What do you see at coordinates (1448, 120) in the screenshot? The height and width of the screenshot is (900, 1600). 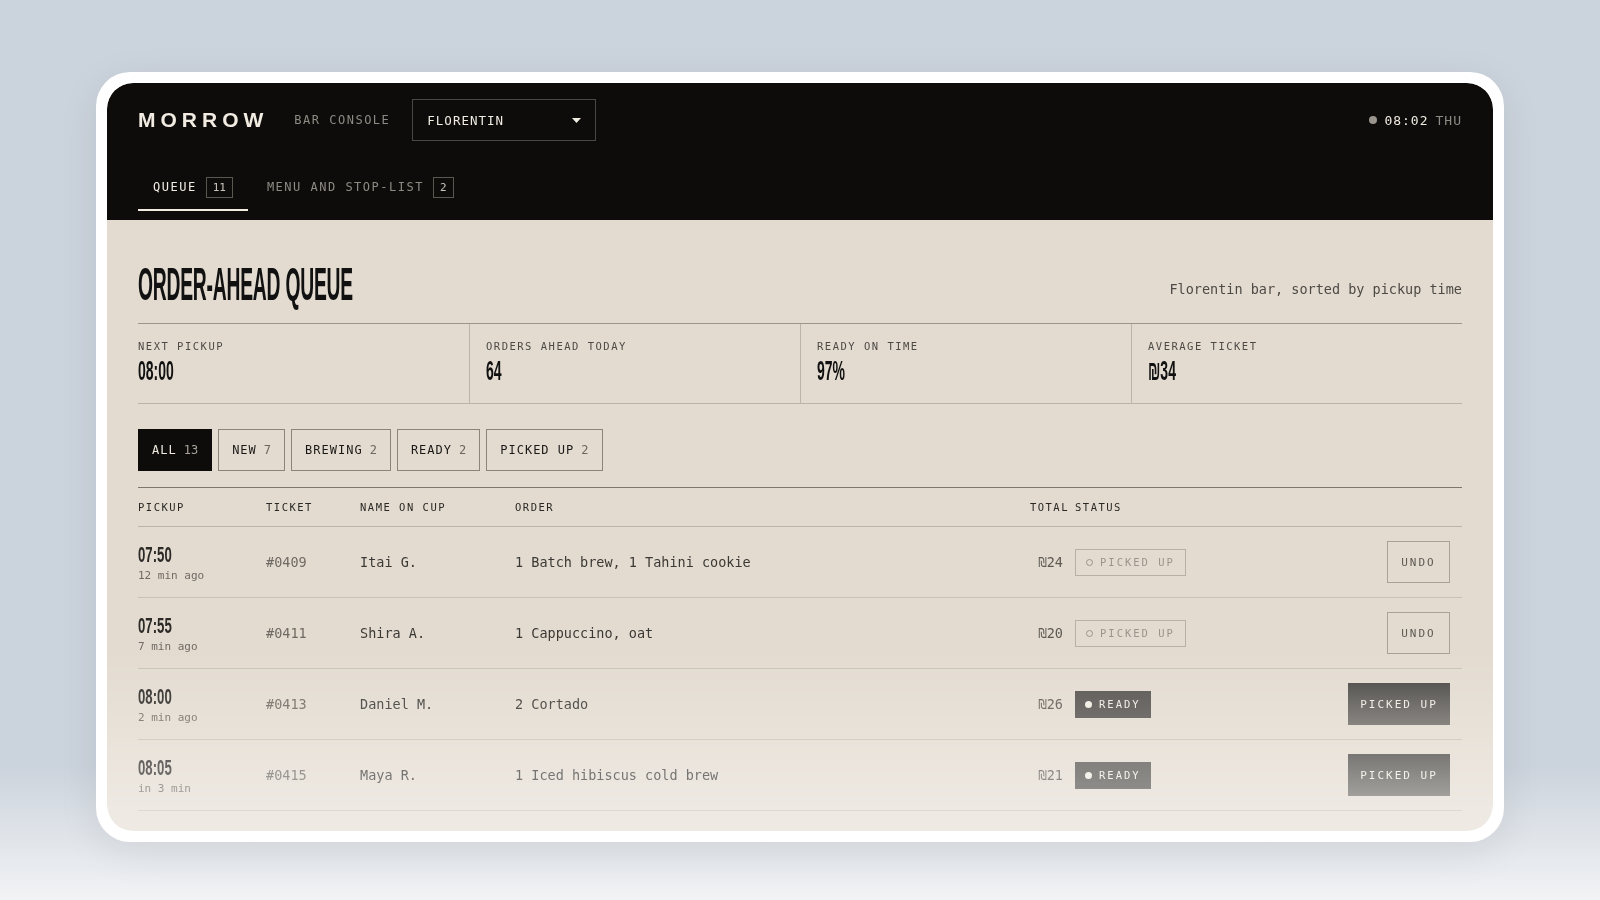 I see `clock-day: THU` at bounding box center [1448, 120].